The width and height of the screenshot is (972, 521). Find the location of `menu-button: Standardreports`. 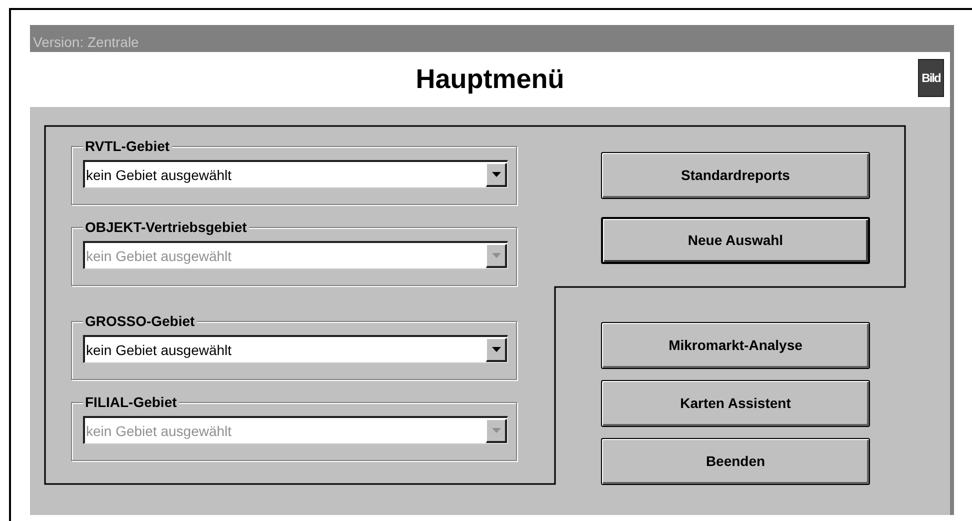

menu-button: Standardreports is located at coordinates (735, 175).